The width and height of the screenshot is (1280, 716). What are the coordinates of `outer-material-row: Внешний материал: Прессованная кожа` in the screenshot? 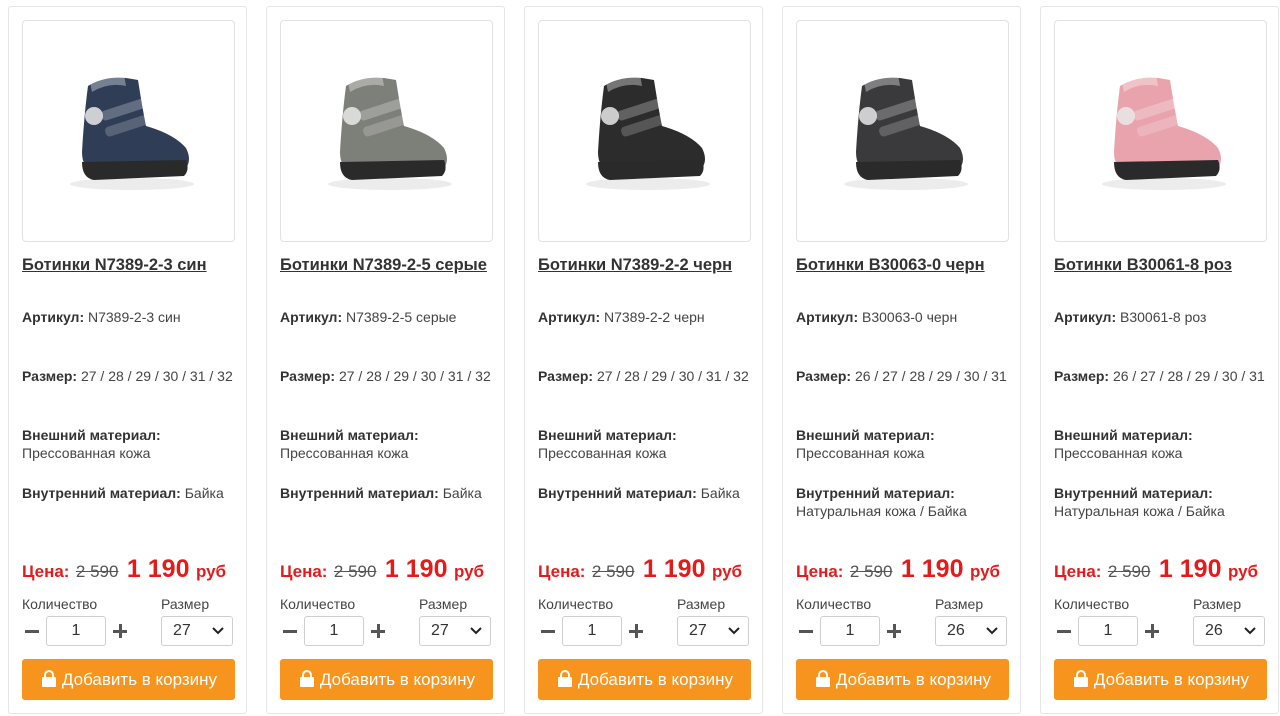 It's located at (1162, 444).